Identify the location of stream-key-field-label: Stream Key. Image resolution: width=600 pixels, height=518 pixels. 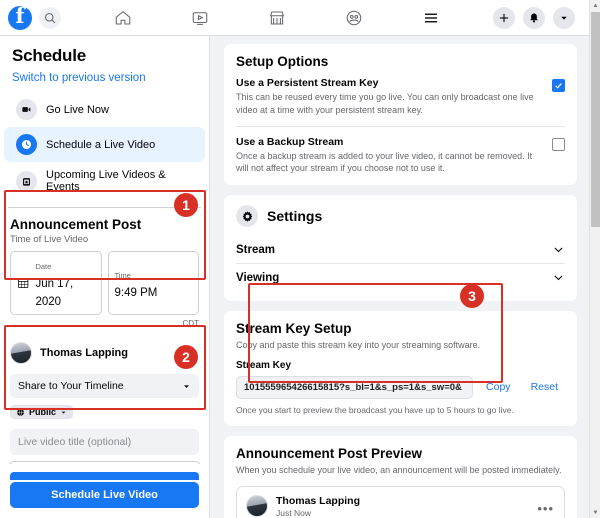
(264, 365).